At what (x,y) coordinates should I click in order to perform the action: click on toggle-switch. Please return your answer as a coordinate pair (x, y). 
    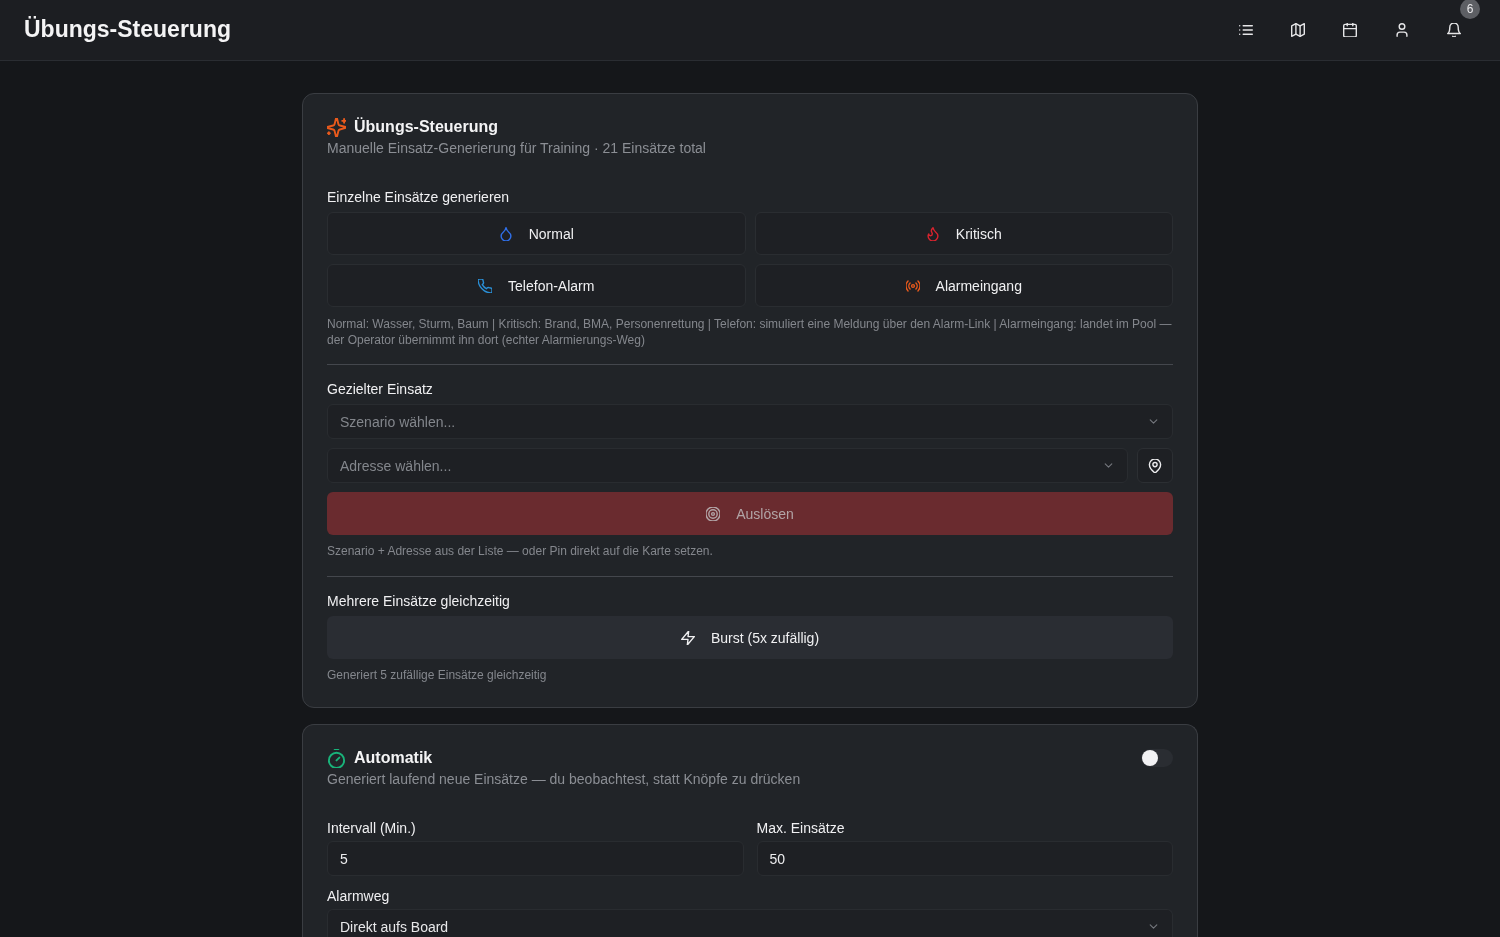
    Looking at the image, I should click on (1157, 758).